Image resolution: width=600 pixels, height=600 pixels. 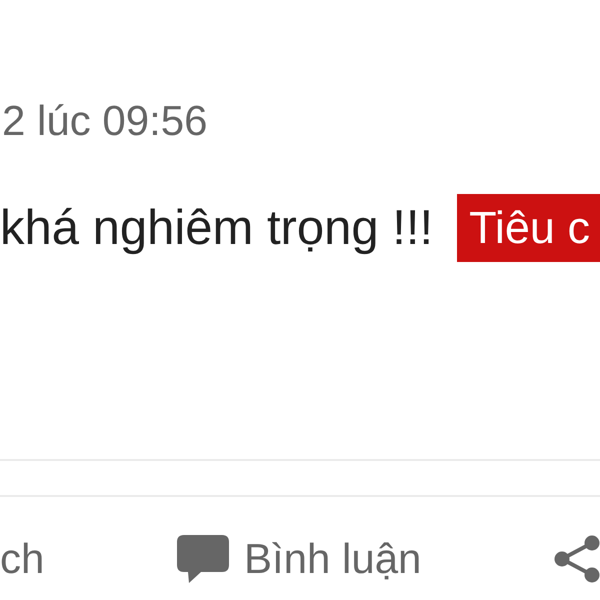 What do you see at coordinates (202, 559) in the screenshot?
I see `speech-bubble-icon` at bounding box center [202, 559].